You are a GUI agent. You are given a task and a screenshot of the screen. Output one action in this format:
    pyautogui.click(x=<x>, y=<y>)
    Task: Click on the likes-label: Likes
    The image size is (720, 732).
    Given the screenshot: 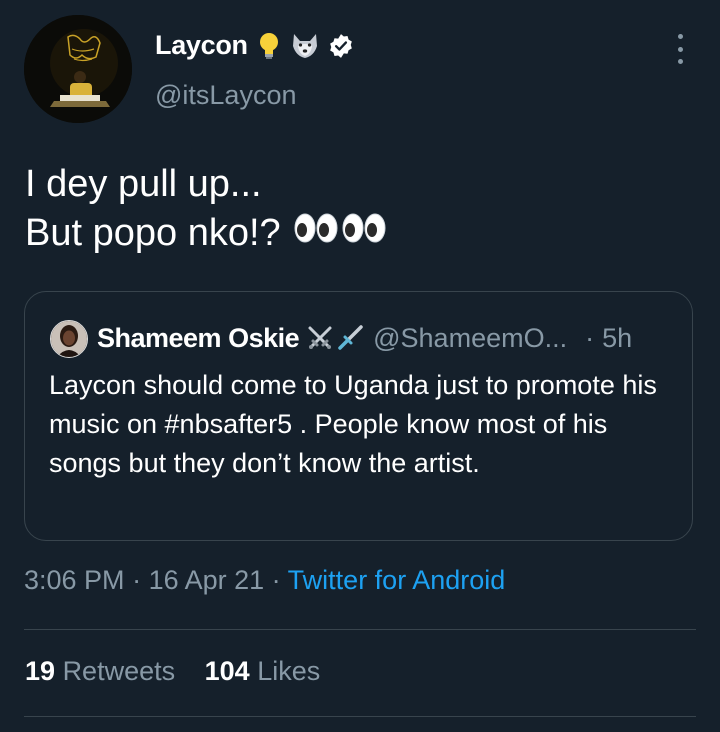 What is the action you would take?
    pyautogui.click(x=289, y=671)
    